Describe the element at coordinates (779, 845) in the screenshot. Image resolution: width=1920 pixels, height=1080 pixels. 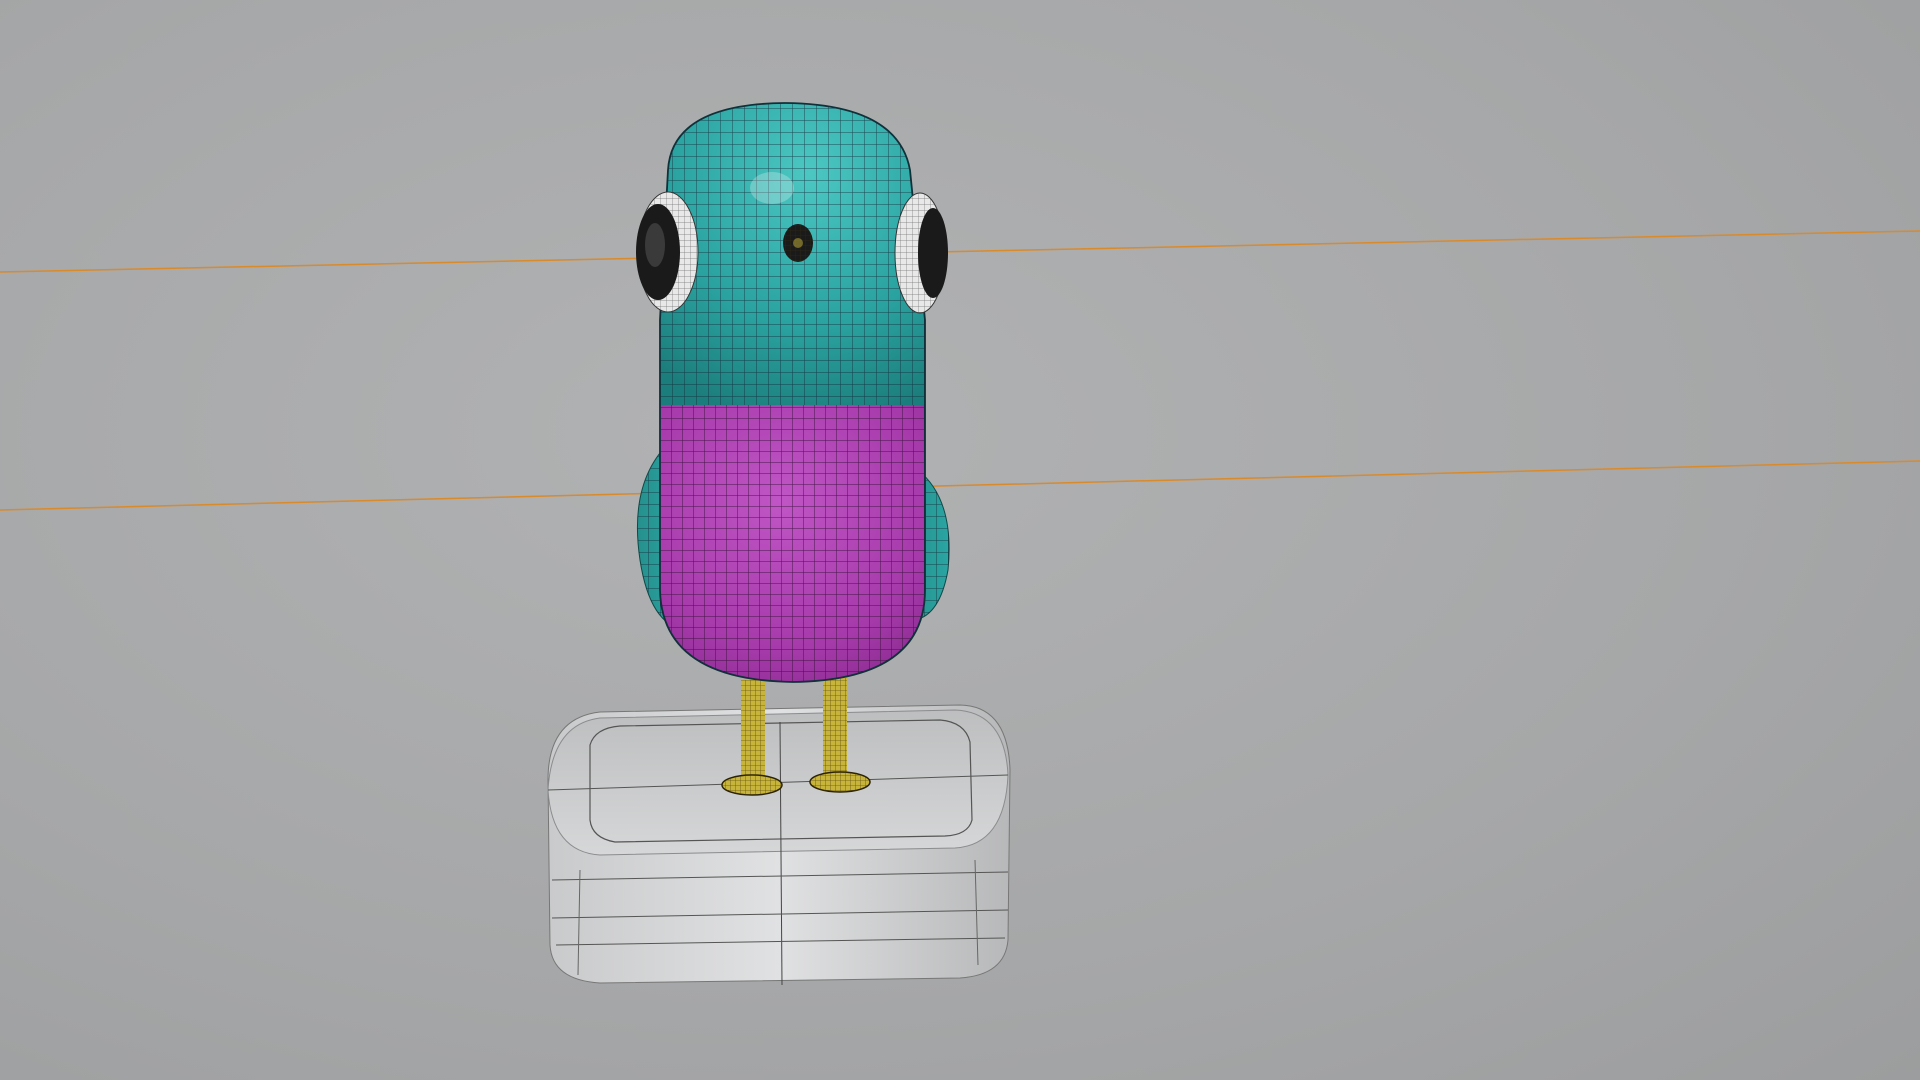
I see `pedestal-base` at that location.